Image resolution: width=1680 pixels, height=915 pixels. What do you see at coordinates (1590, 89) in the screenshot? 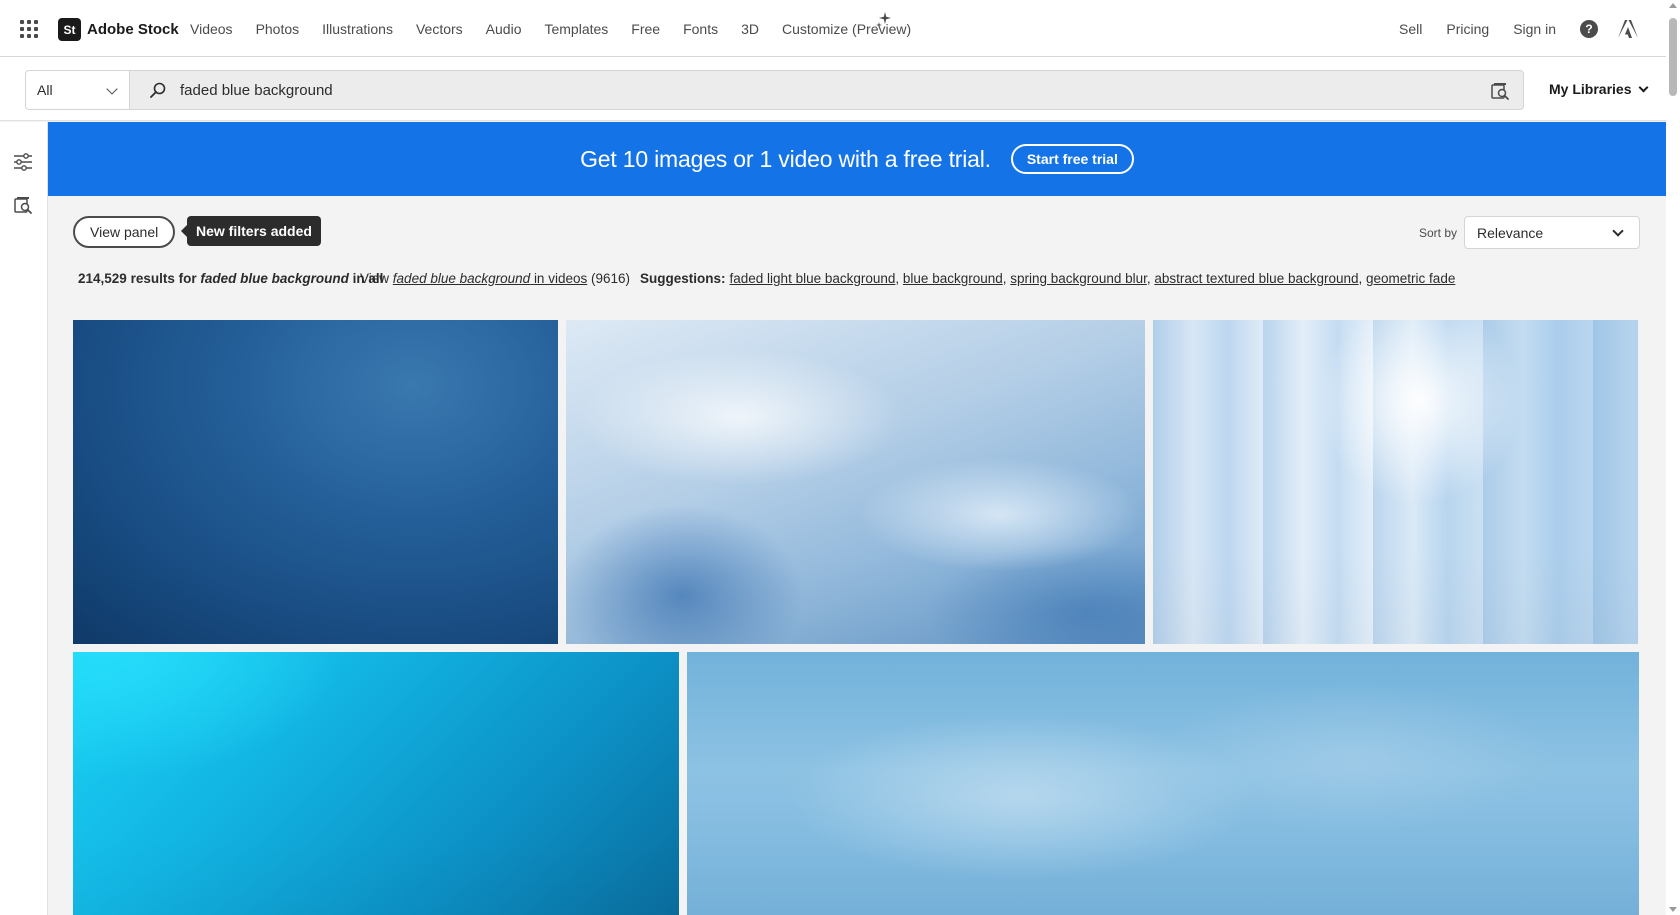
I see `my-libraries-label: My Libraries` at bounding box center [1590, 89].